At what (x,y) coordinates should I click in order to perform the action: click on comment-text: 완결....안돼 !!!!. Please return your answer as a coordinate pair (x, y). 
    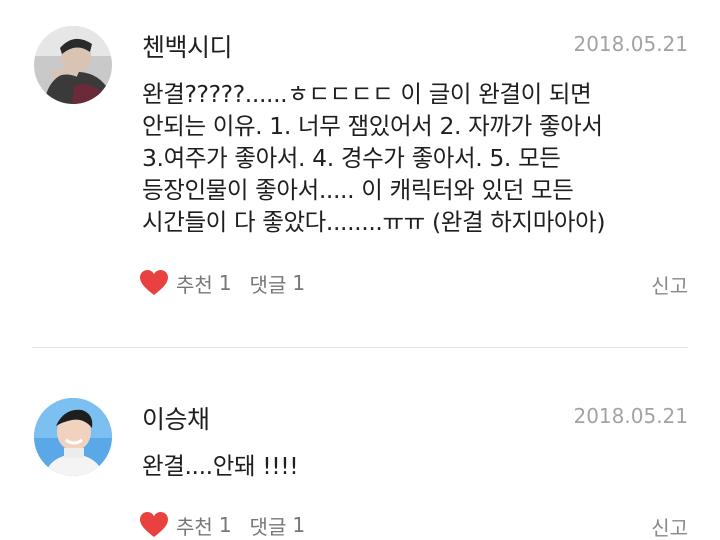
    Looking at the image, I should click on (220, 466).